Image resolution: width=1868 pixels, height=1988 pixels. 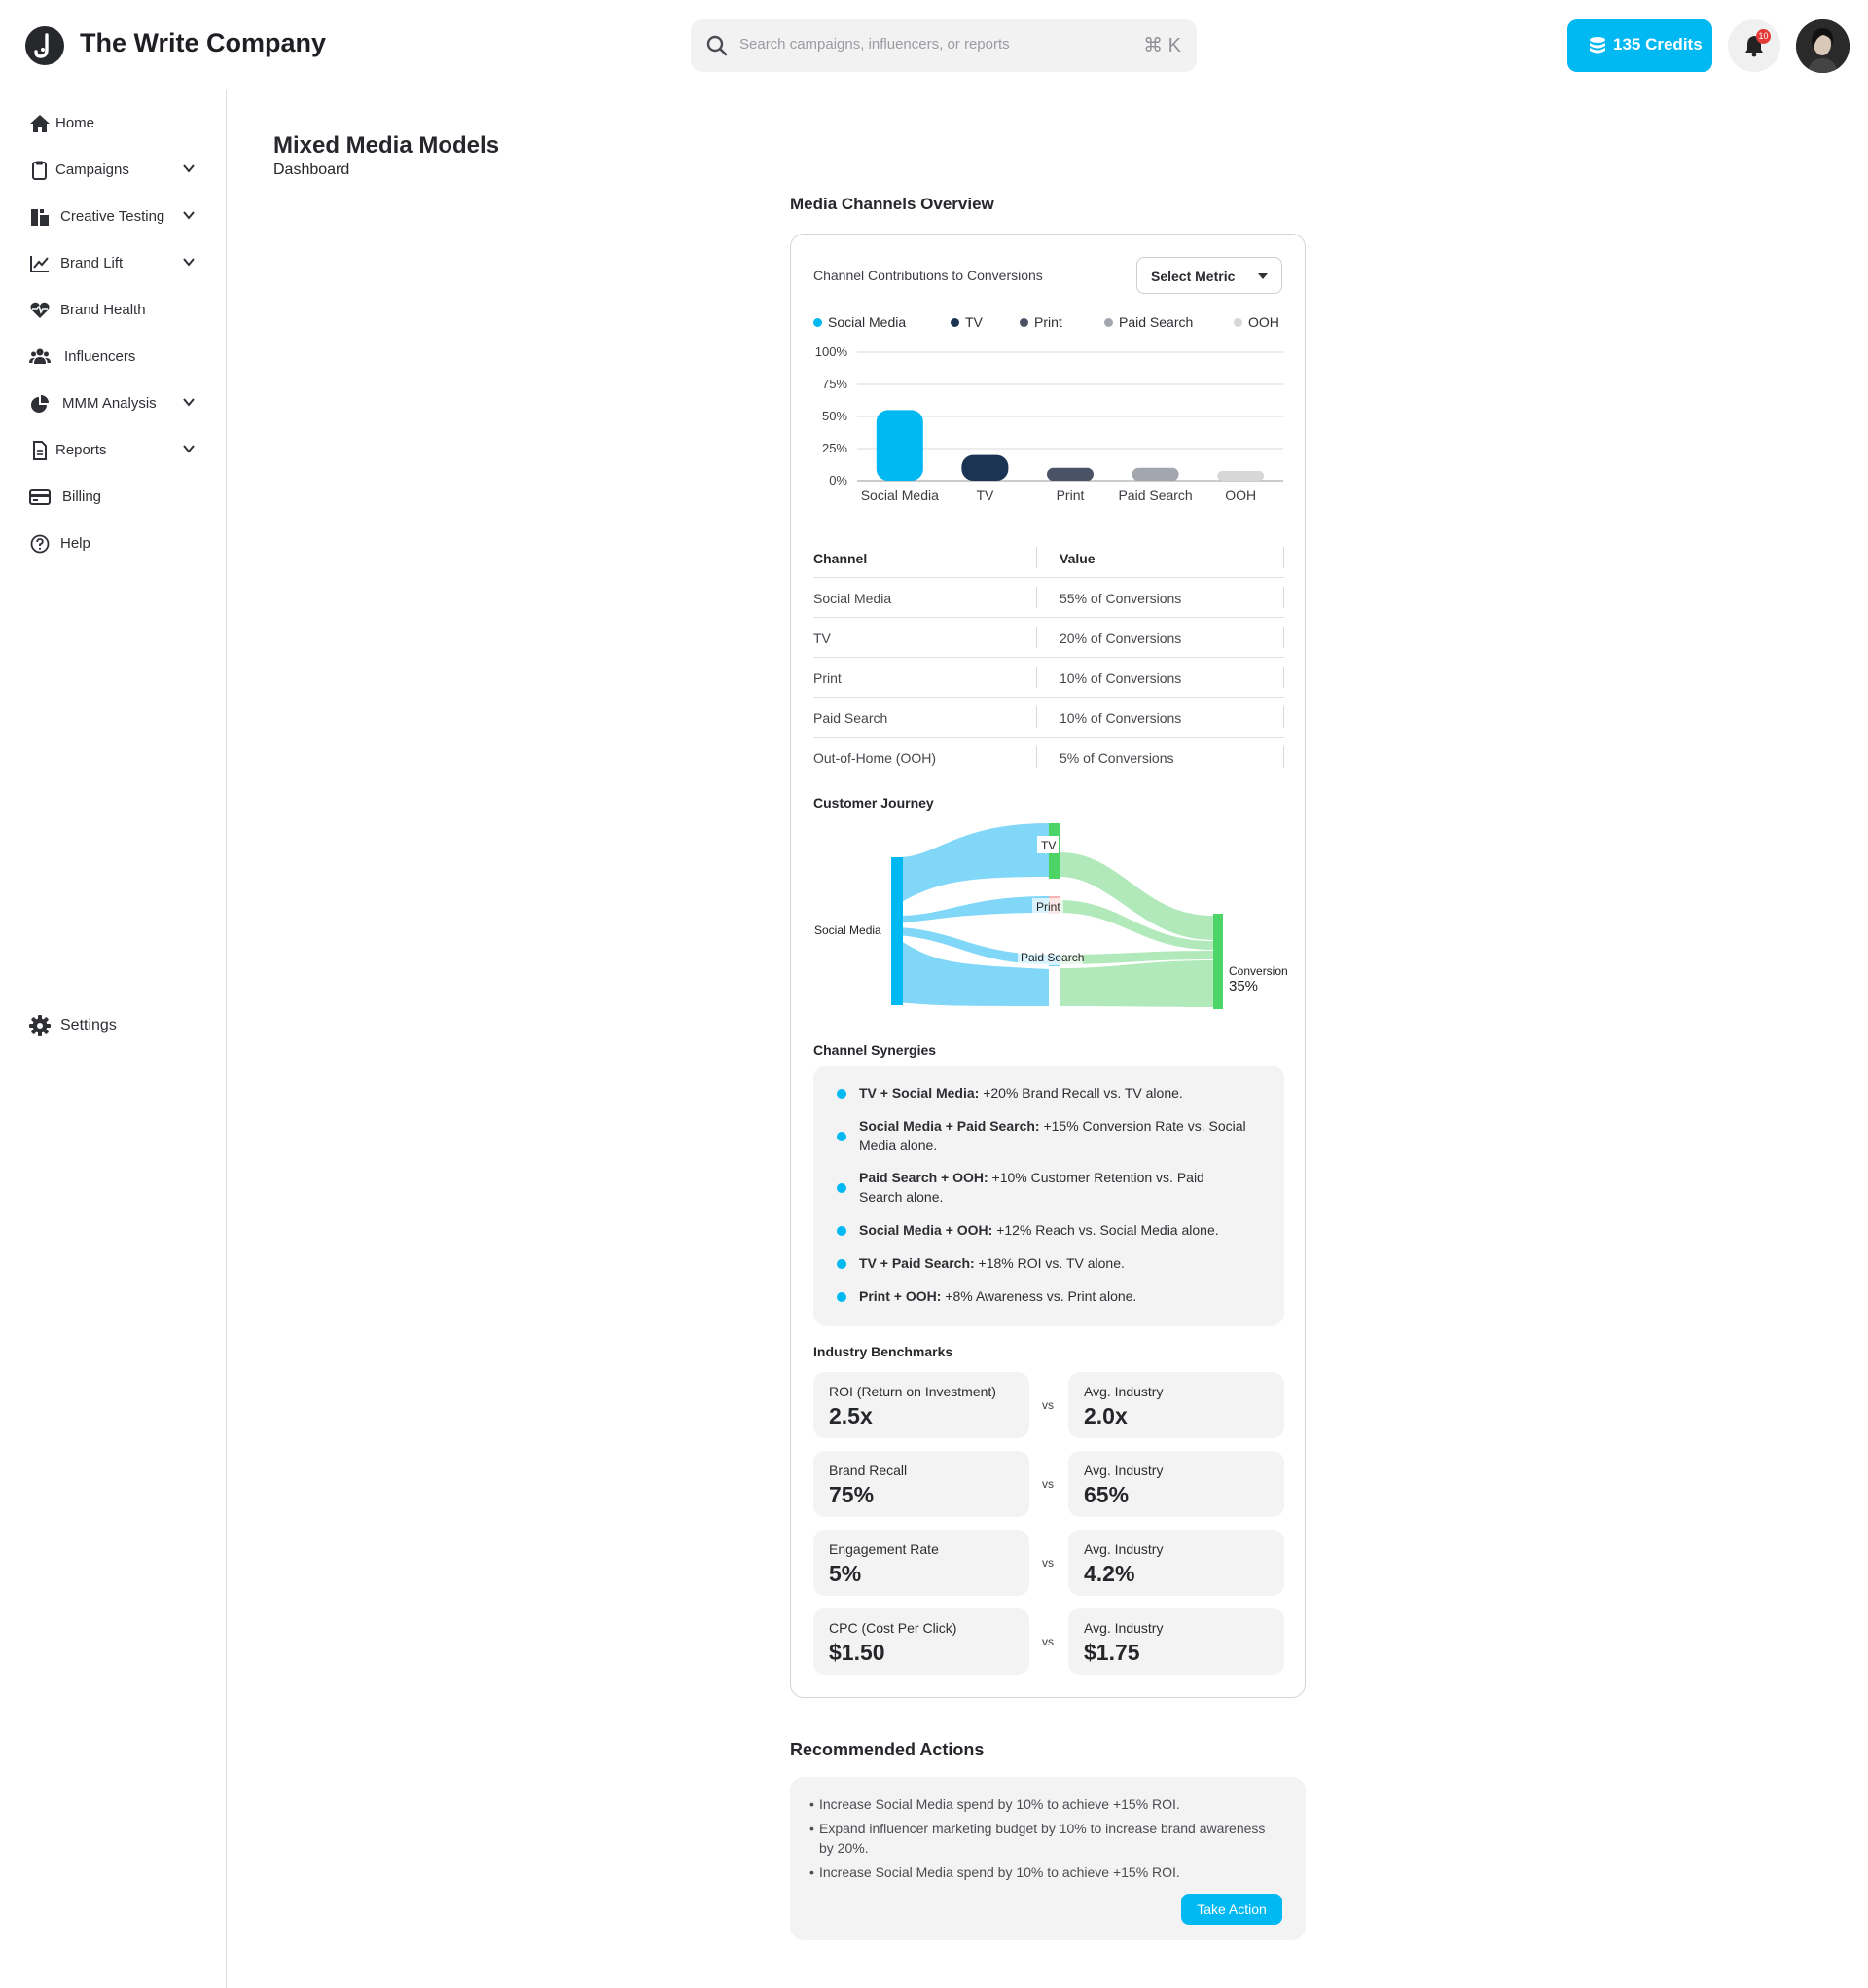 I want to click on notification-badge: 10, so click(x=1763, y=36).